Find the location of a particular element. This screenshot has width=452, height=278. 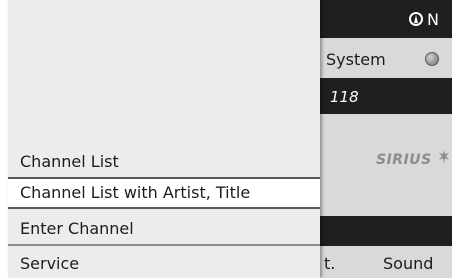

menu-item-channel-list: Channel List is located at coordinates (164, 162).